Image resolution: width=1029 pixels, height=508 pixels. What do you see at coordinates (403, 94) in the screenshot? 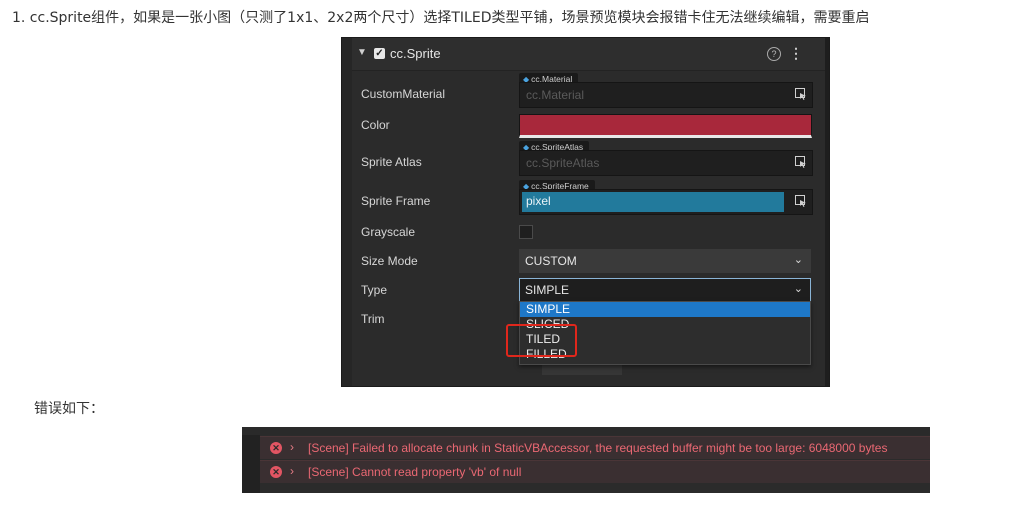
I see `custom-material-label: CustomMaterial` at bounding box center [403, 94].